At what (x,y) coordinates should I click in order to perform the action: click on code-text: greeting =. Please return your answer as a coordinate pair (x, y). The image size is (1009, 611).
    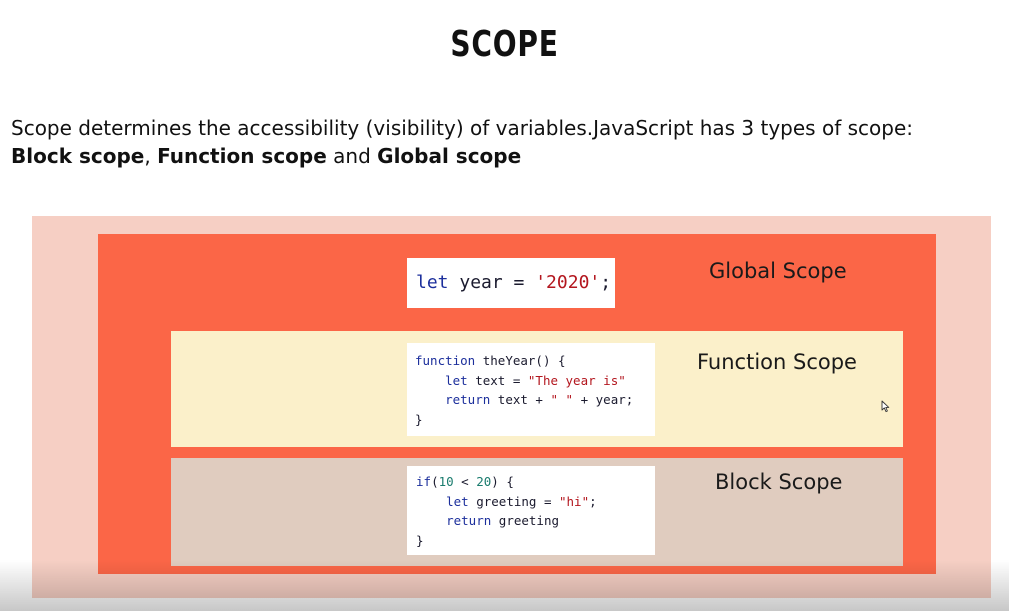
    Looking at the image, I should click on (513, 501).